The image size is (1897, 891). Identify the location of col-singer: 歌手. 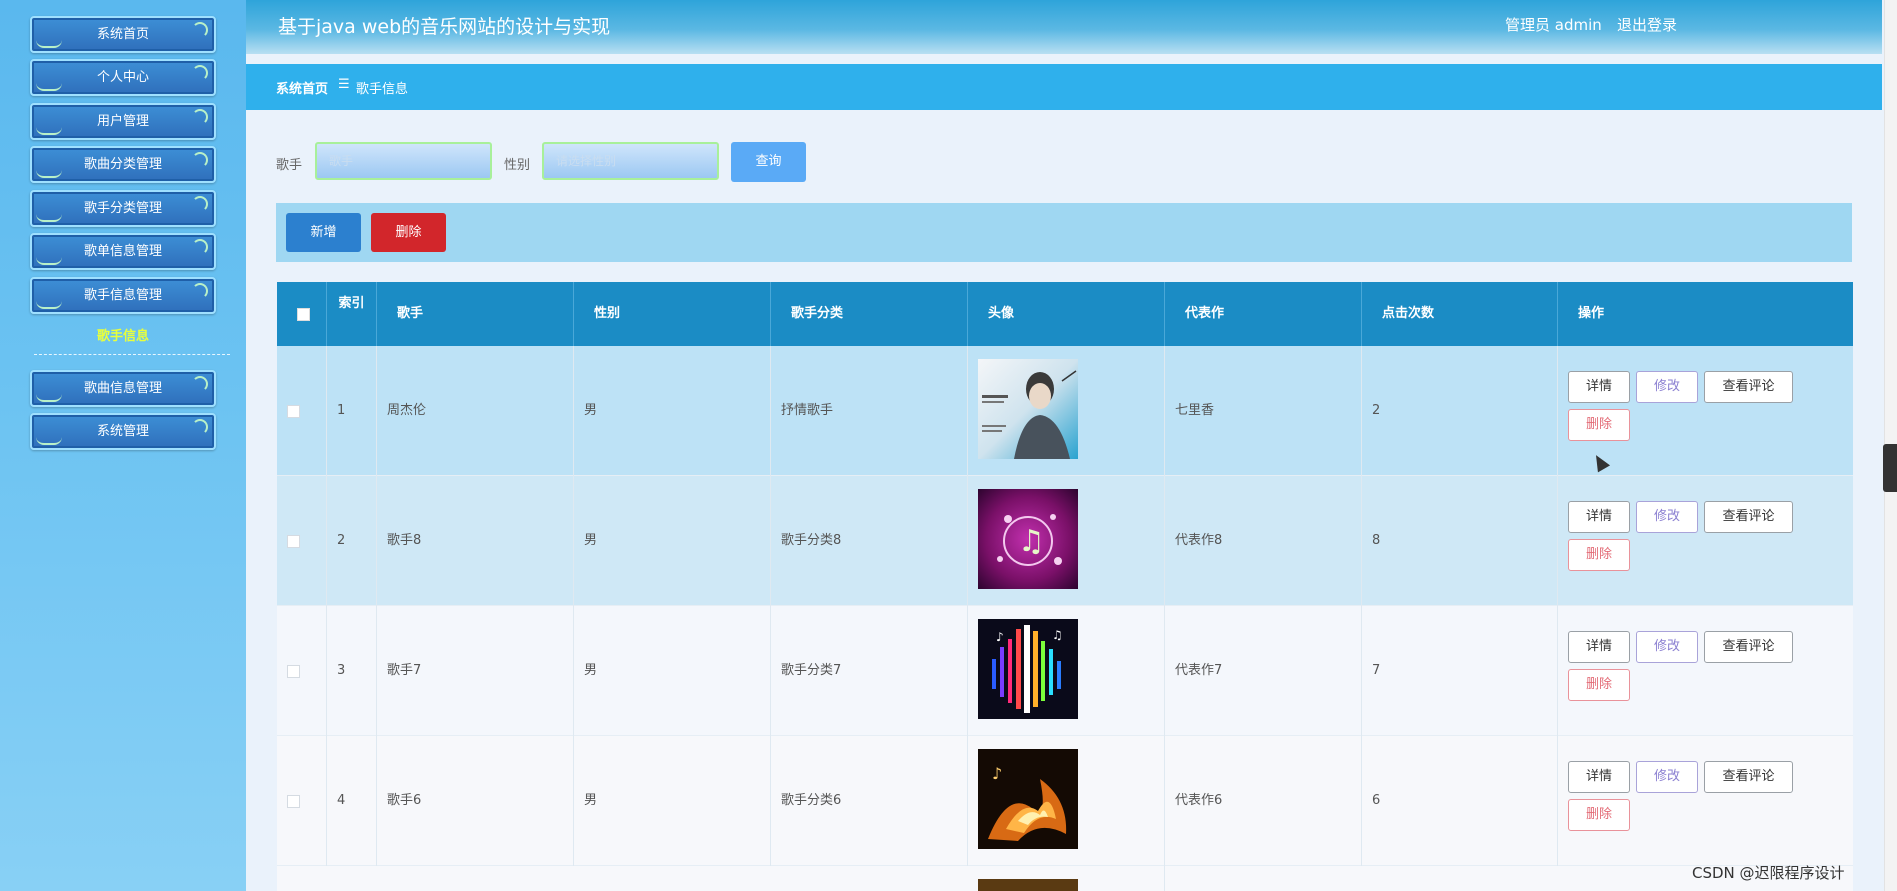
(475, 314).